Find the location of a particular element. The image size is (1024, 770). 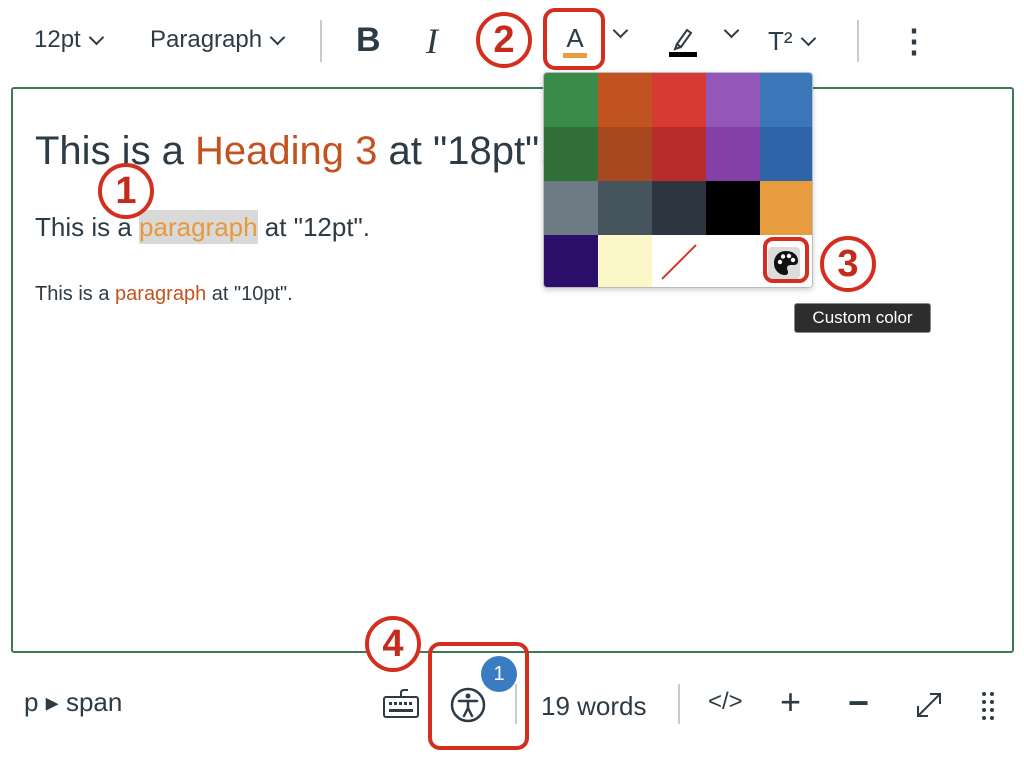

bold-label: B is located at coordinates (368, 40).